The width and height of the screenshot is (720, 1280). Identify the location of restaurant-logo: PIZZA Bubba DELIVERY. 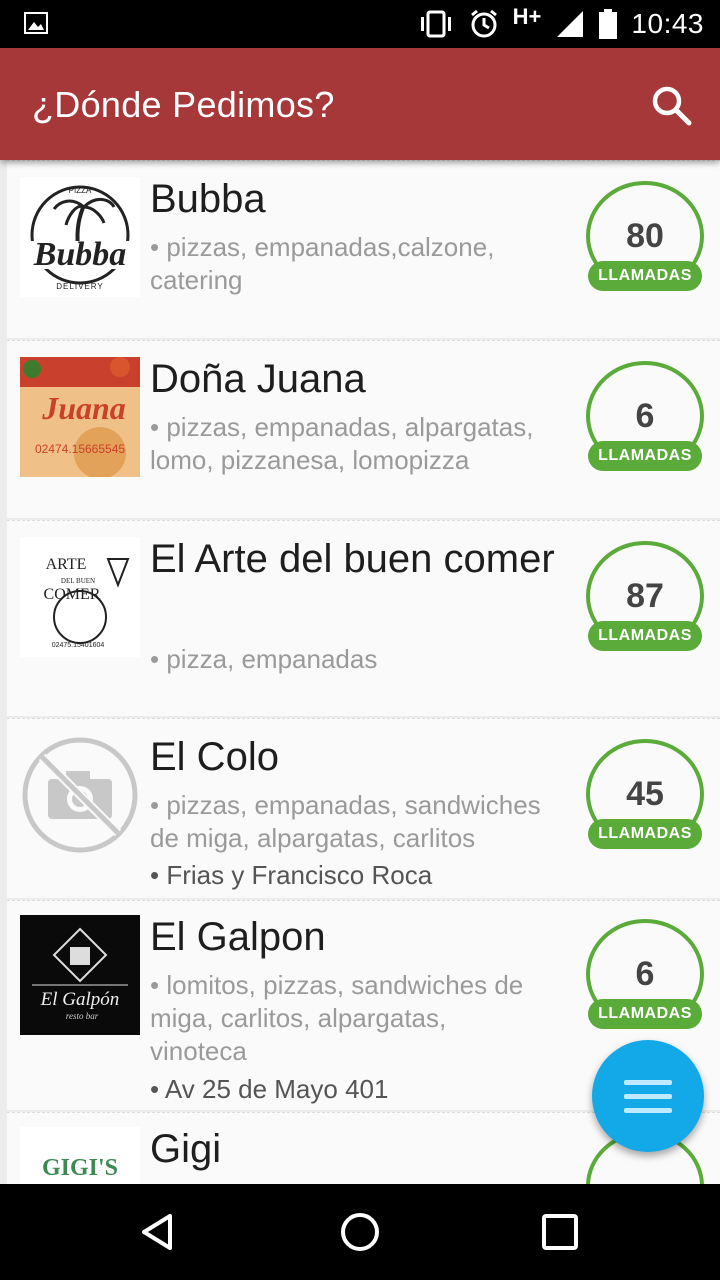
(80, 237).